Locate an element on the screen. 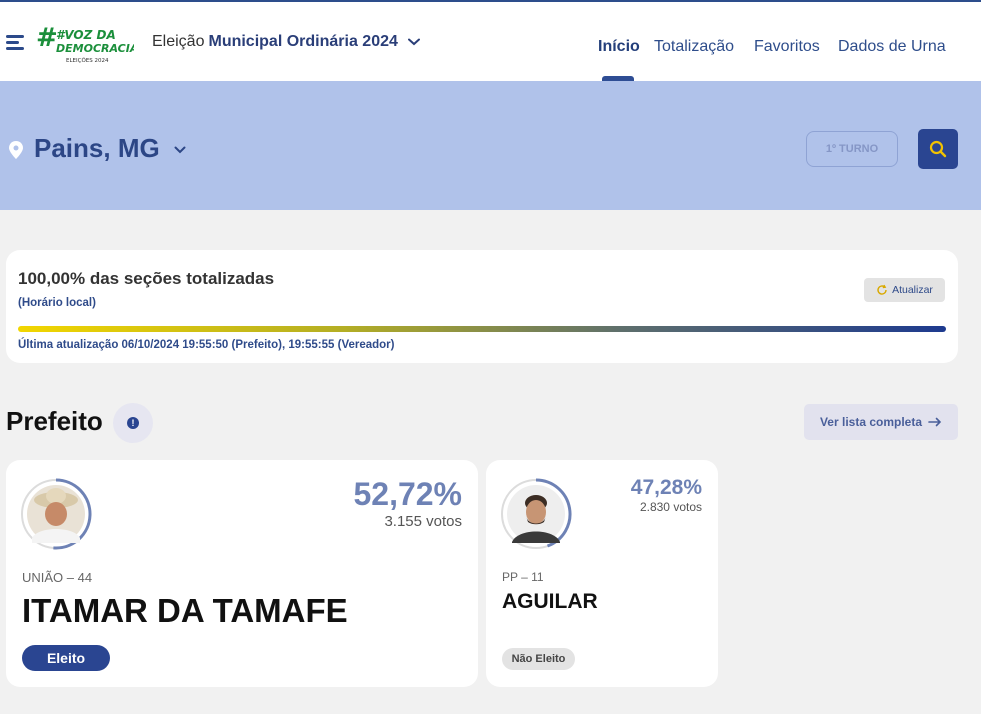 The image size is (981, 714). election-selector: Eleição Municipal Ordinária 2024 is located at coordinates (286, 42).